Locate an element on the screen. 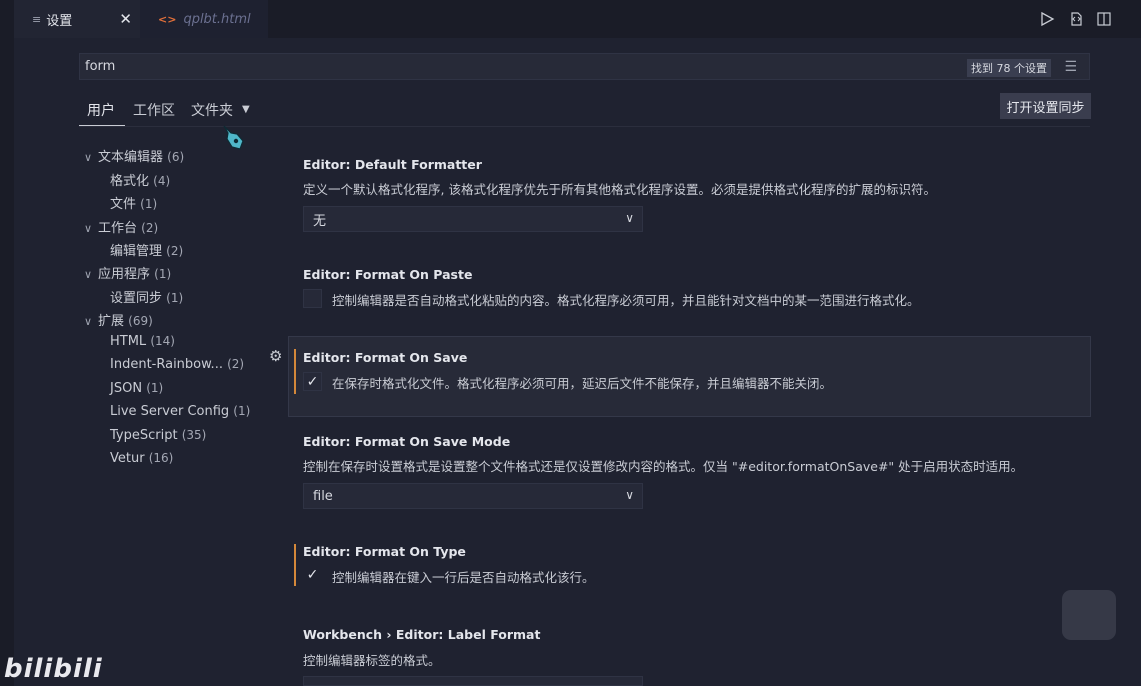 The height and width of the screenshot is (686, 1141). setting-desc-format-on-save: 在保存时格式化文件。格式化程序必须可用，延迟后文件不能保存，并且编辑器不能关闭。 is located at coordinates (582, 383).